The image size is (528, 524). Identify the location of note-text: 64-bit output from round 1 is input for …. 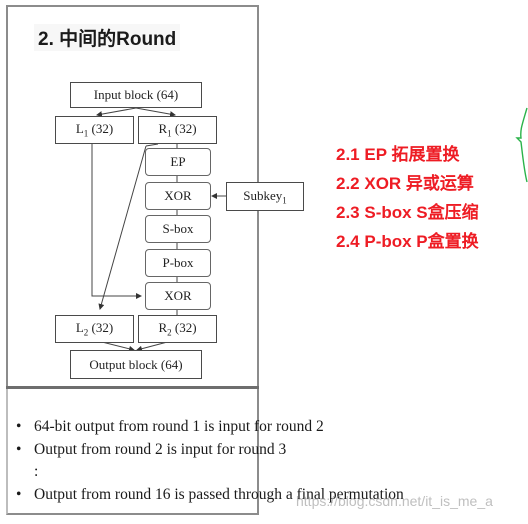
(179, 426).